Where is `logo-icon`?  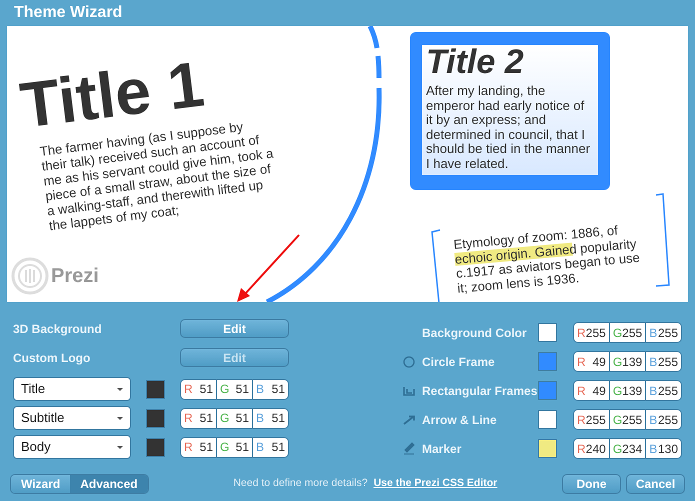 logo-icon is located at coordinates (30, 276).